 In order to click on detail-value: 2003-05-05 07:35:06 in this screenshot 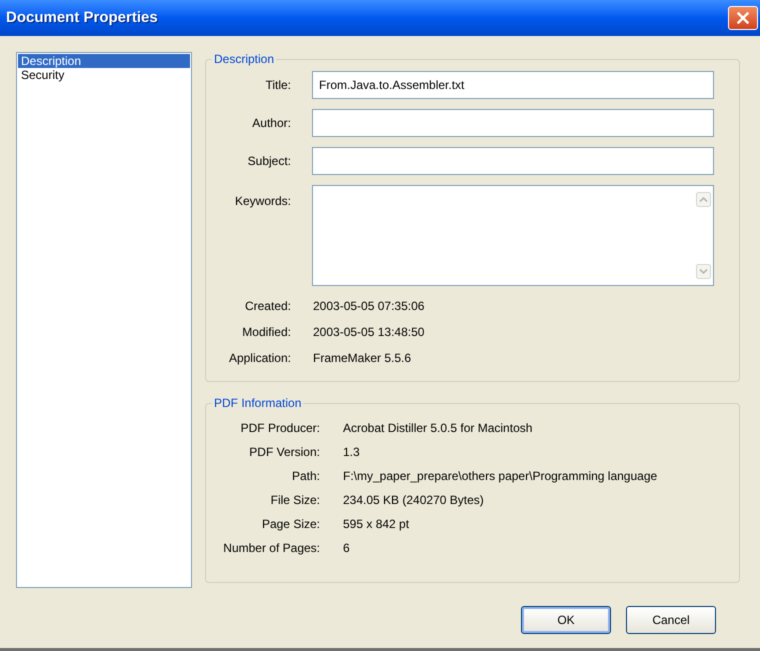, I will do `click(369, 306)`.